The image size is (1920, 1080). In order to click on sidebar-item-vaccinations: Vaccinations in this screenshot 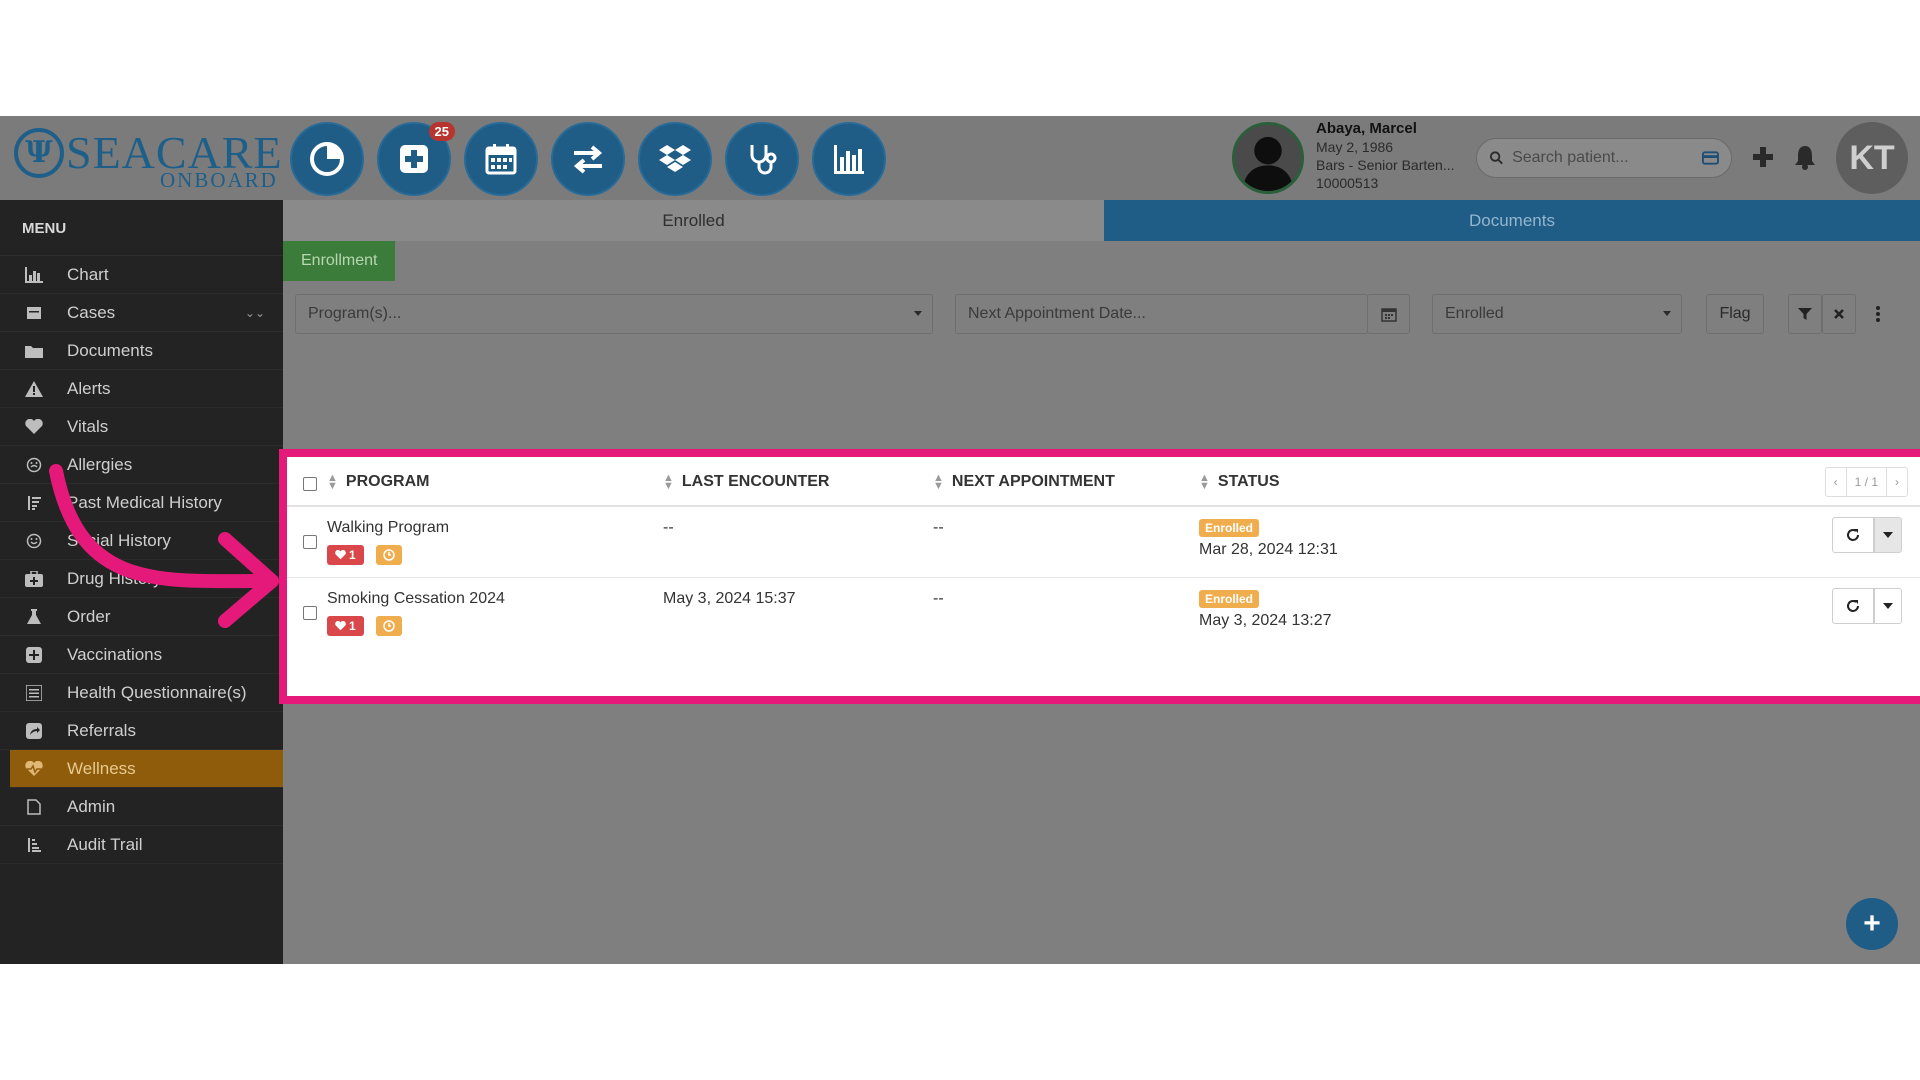, I will do `click(141, 655)`.